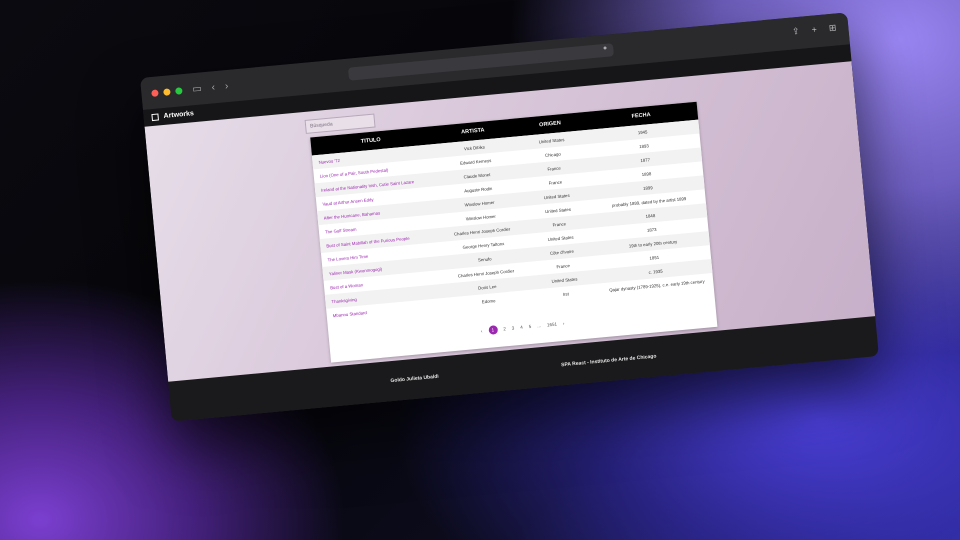 This screenshot has height=540, width=960. Describe the element at coordinates (608, 361) in the screenshot. I see `footer-credit: SPA React - Instituto de Arte de Chicago` at that location.